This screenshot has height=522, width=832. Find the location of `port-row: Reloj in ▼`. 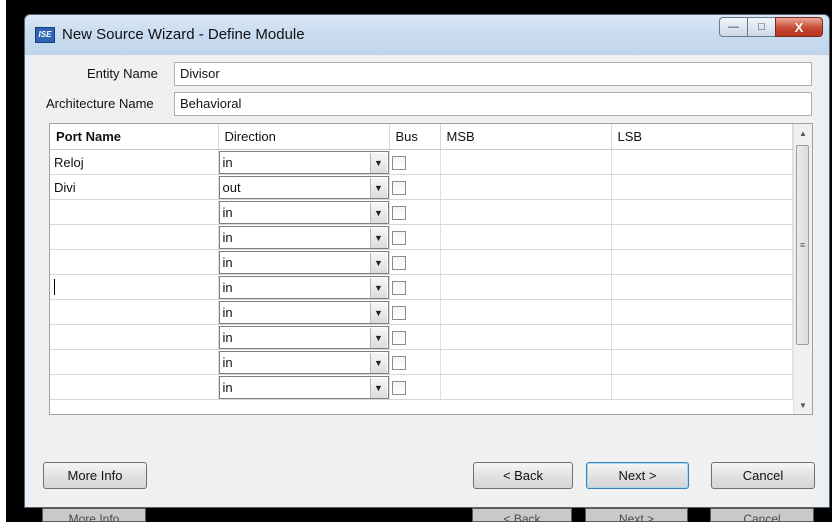

port-row: Reloj in ▼ is located at coordinates (421, 162).